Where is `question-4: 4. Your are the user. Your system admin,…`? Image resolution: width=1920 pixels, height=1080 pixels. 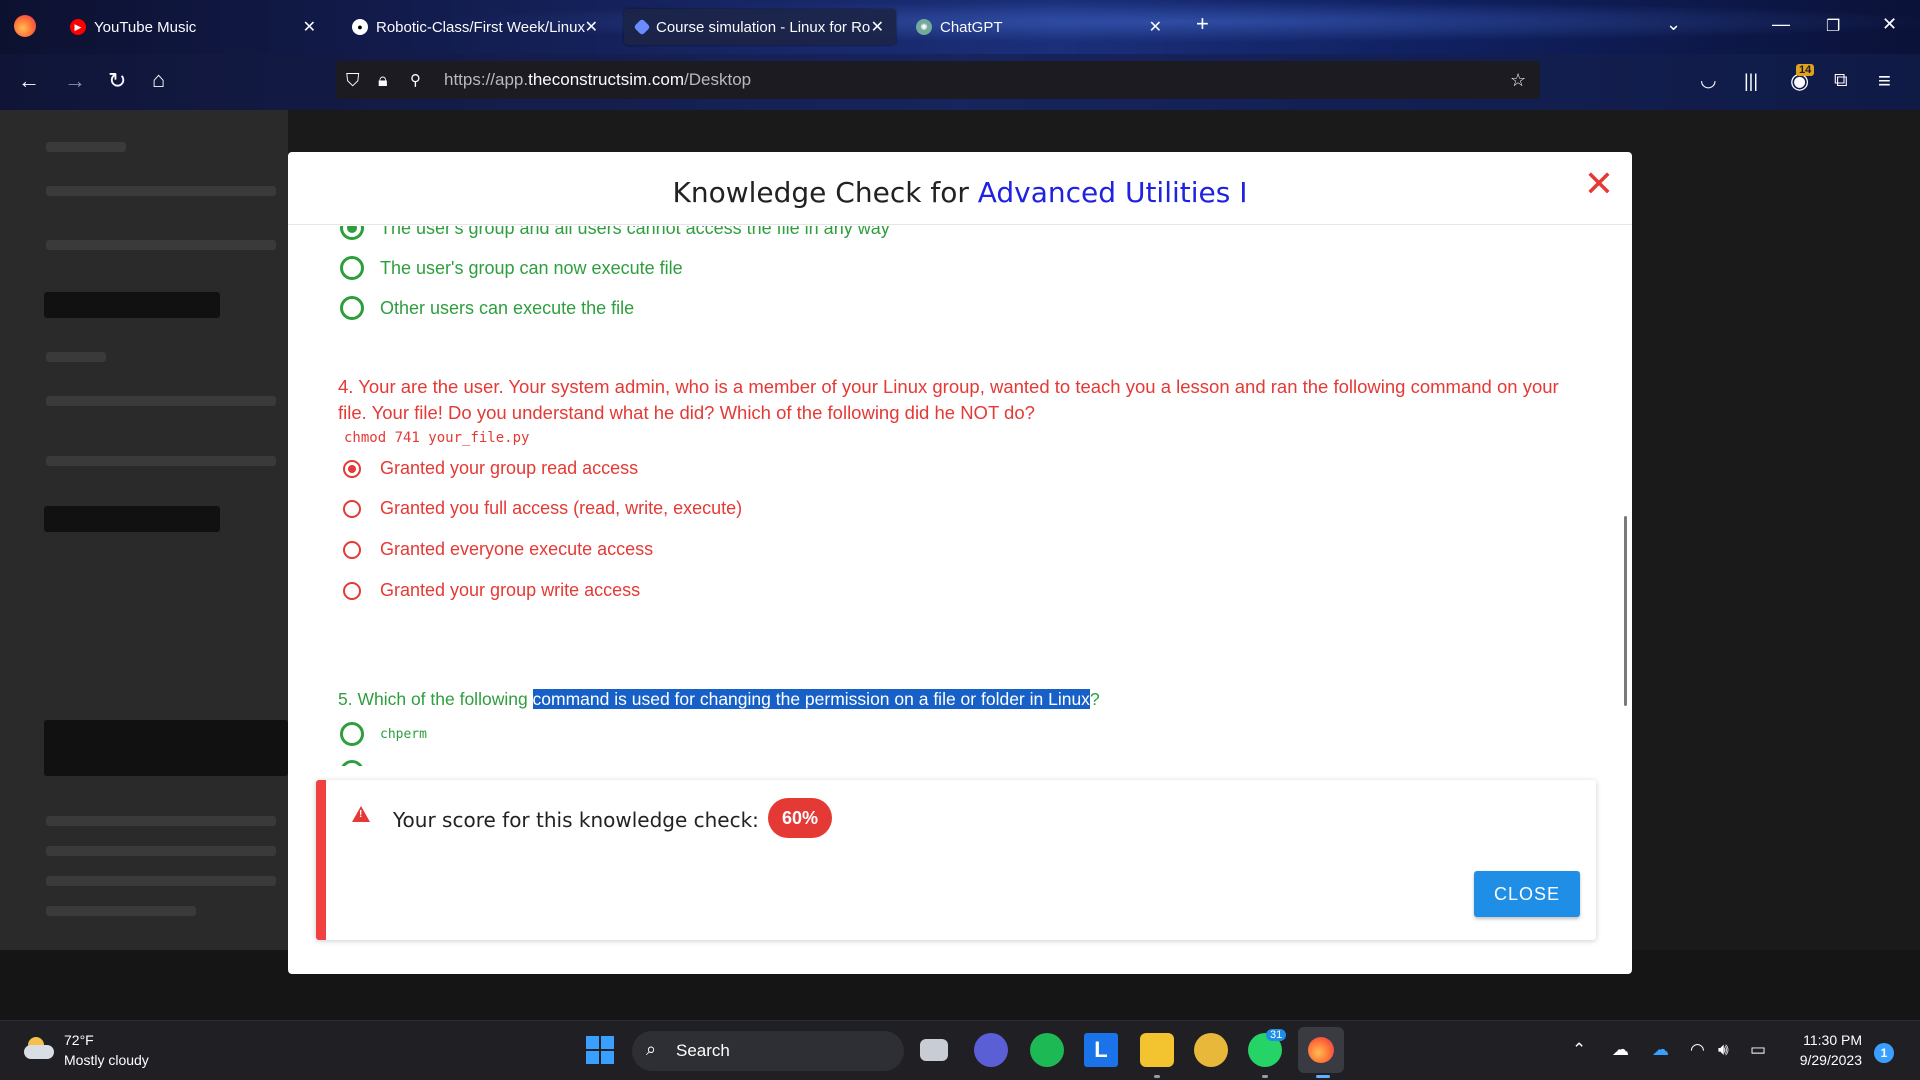 question-4: 4. Your are the user. Your system admin,… is located at coordinates (948, 399).